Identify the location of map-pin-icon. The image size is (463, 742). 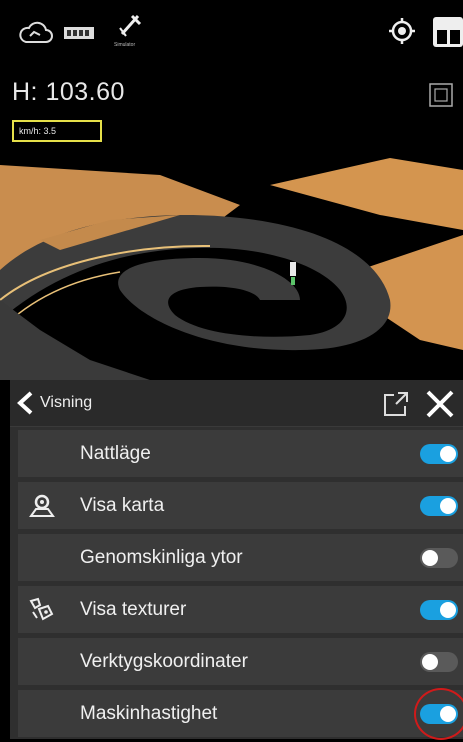
(42, 505).